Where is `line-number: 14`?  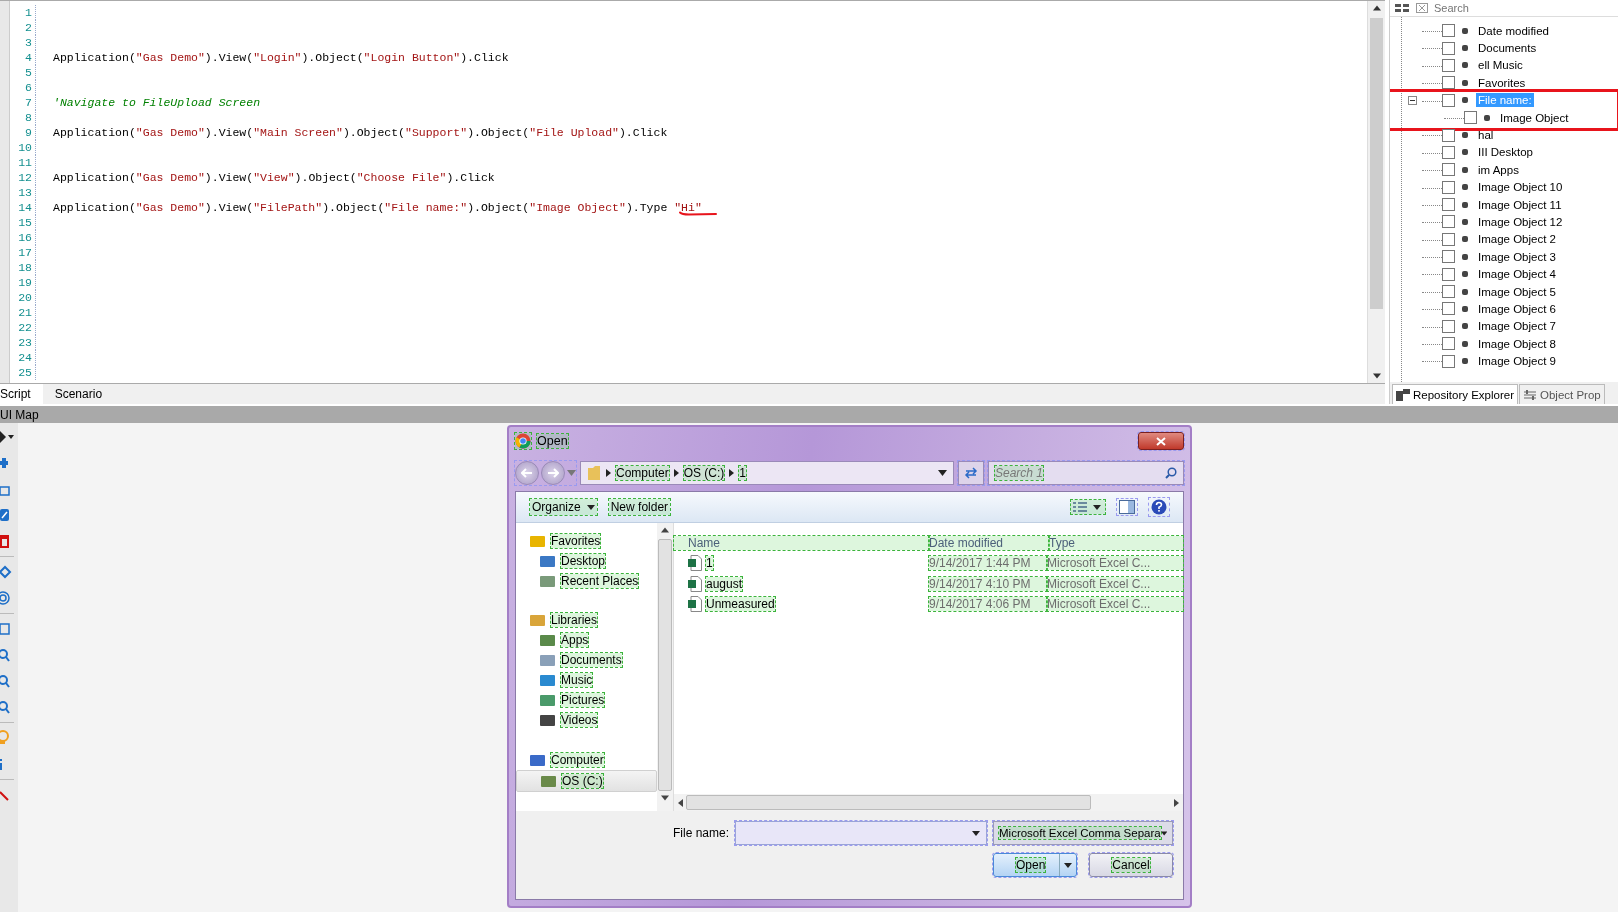
line-number: 14 is located at coordinates (23, 207).